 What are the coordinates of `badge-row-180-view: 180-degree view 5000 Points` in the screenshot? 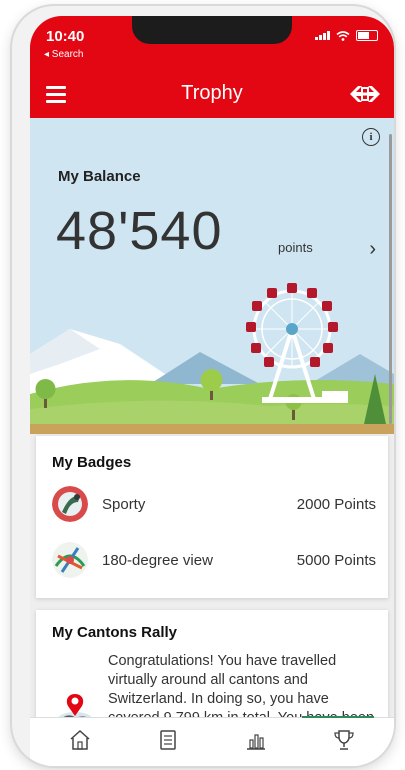 It's located at (214, 560).